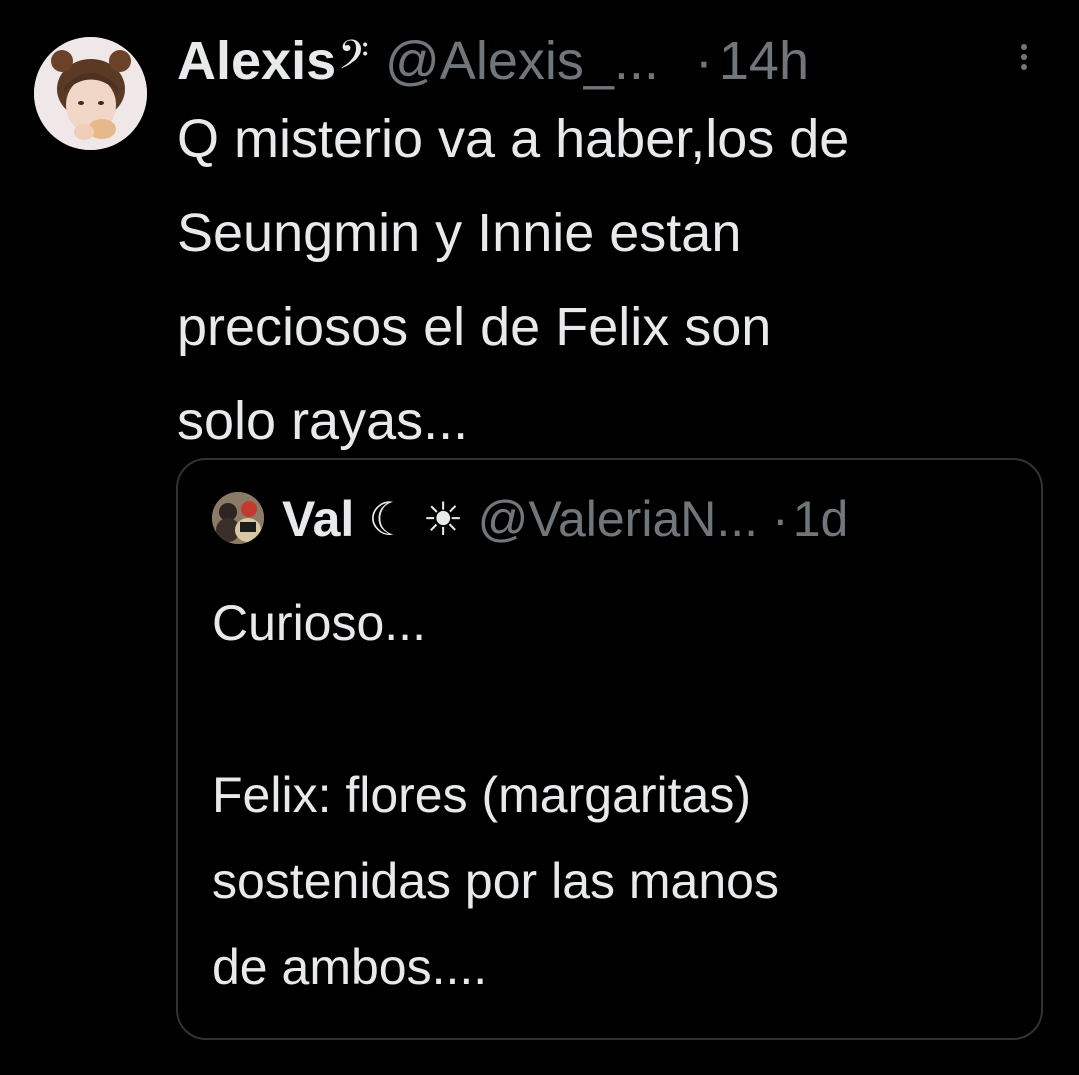  What do you see at coordinates (1024, 58) in the screenshot?
I see `more-vertical-icon` at bounding box center [1024, 58].